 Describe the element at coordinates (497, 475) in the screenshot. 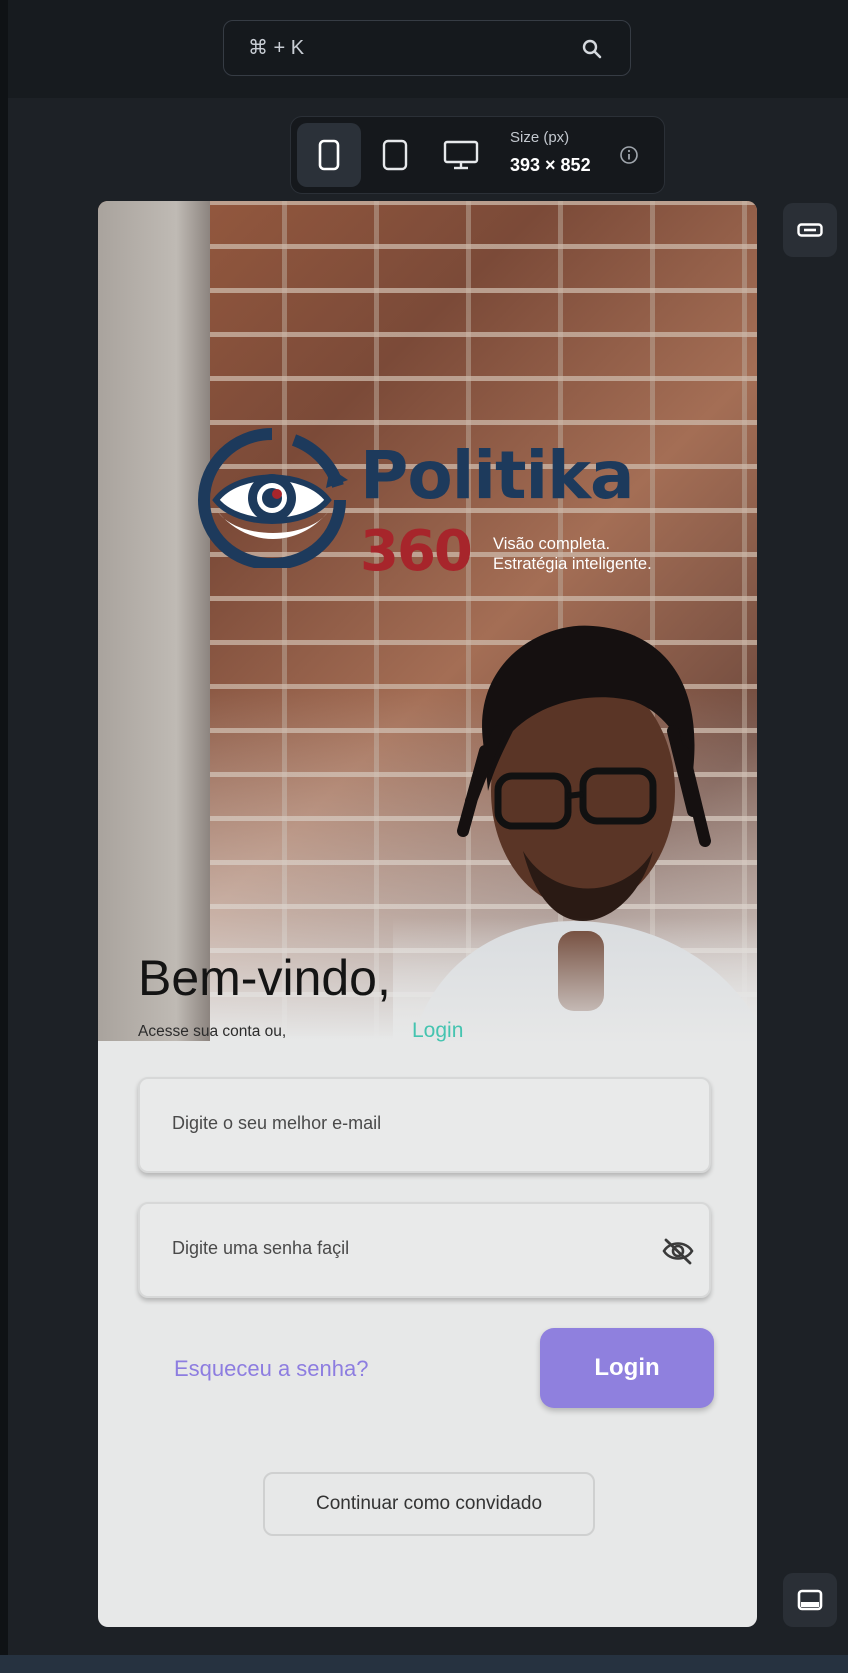

I see `brand-name: Politika` at that location.